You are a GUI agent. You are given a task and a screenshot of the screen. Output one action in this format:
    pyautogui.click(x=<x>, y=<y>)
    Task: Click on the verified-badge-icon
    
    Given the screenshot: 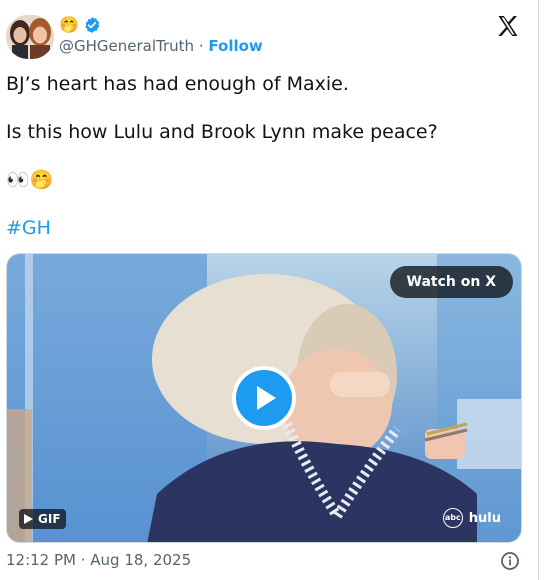 What is the action you would take?
    pyautogui.click(x=92, y=25)
    